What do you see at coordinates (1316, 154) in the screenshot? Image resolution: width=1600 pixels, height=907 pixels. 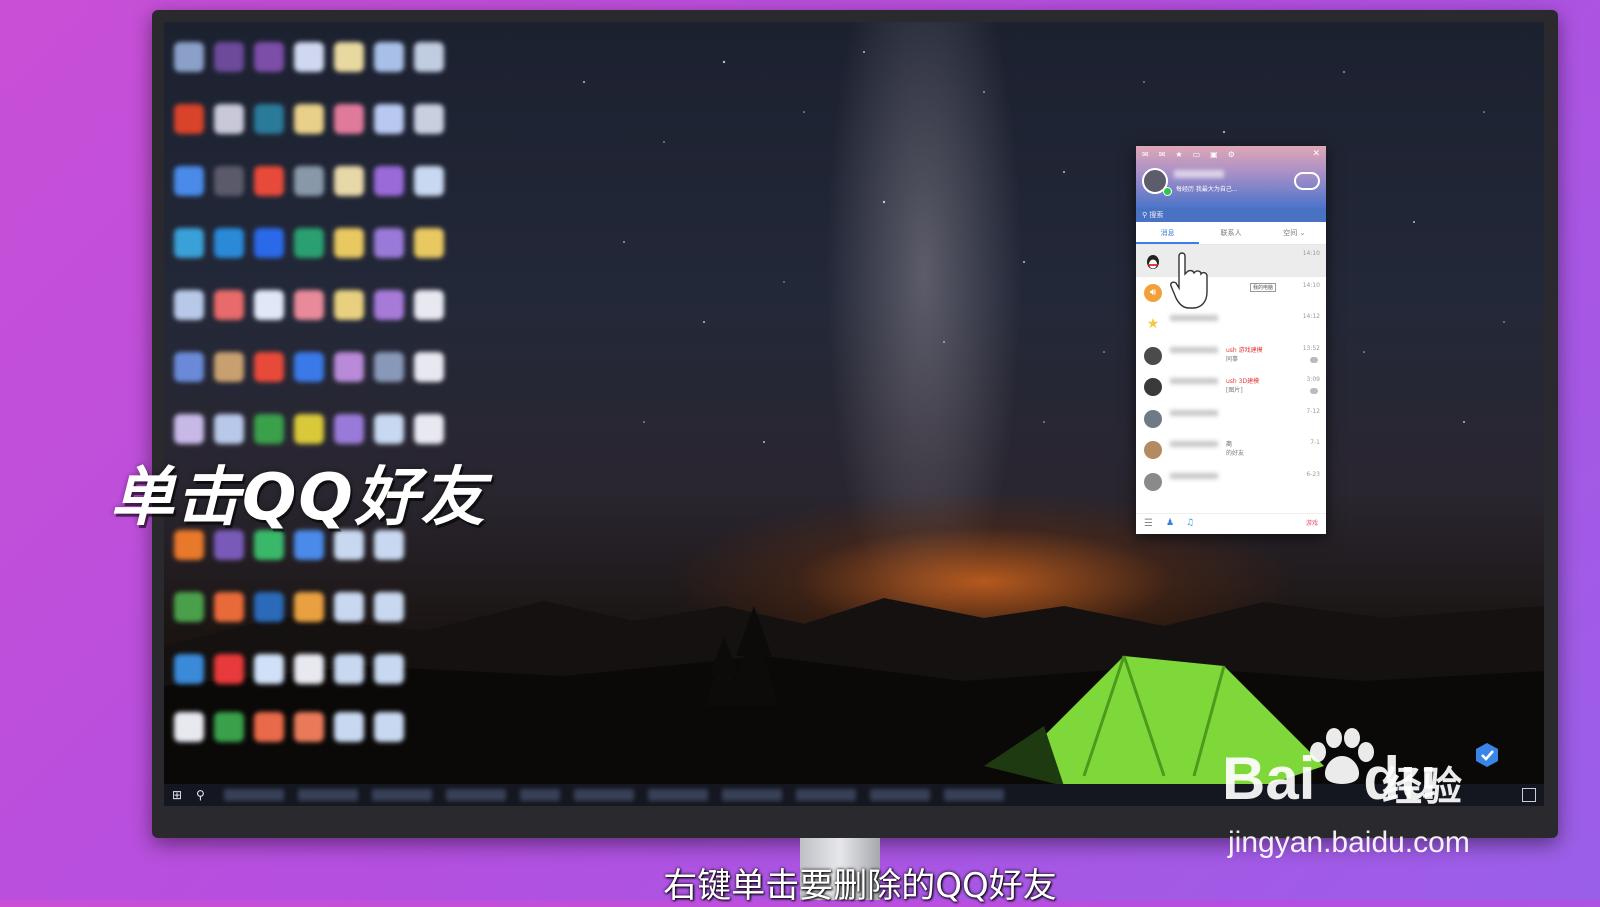 I see `close-icon: ✕` at bounding box center [1316, 154].